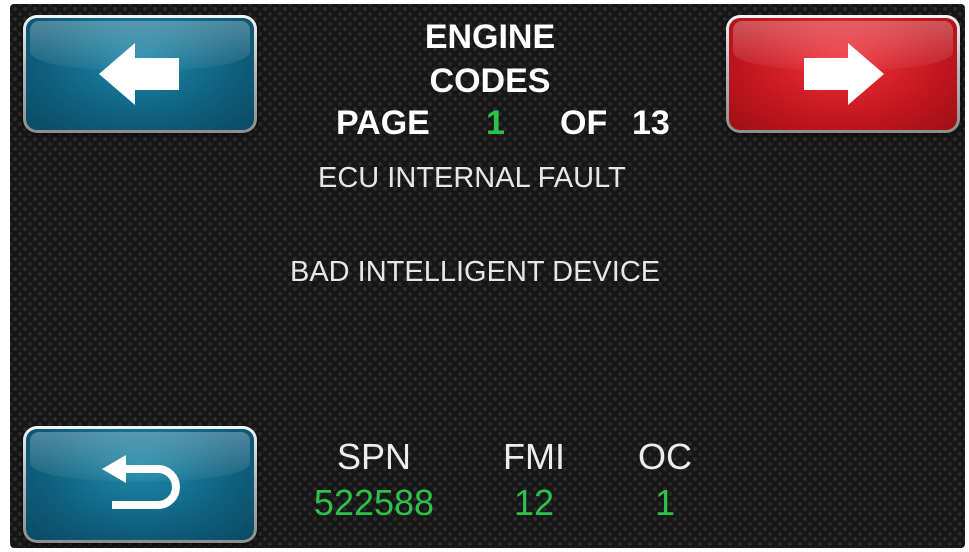 The image size is (969, 552). What do you see at coordinates (374, 502) in the screenshot?
I see `spn-value: 522588` at bounding box center [374, 502].